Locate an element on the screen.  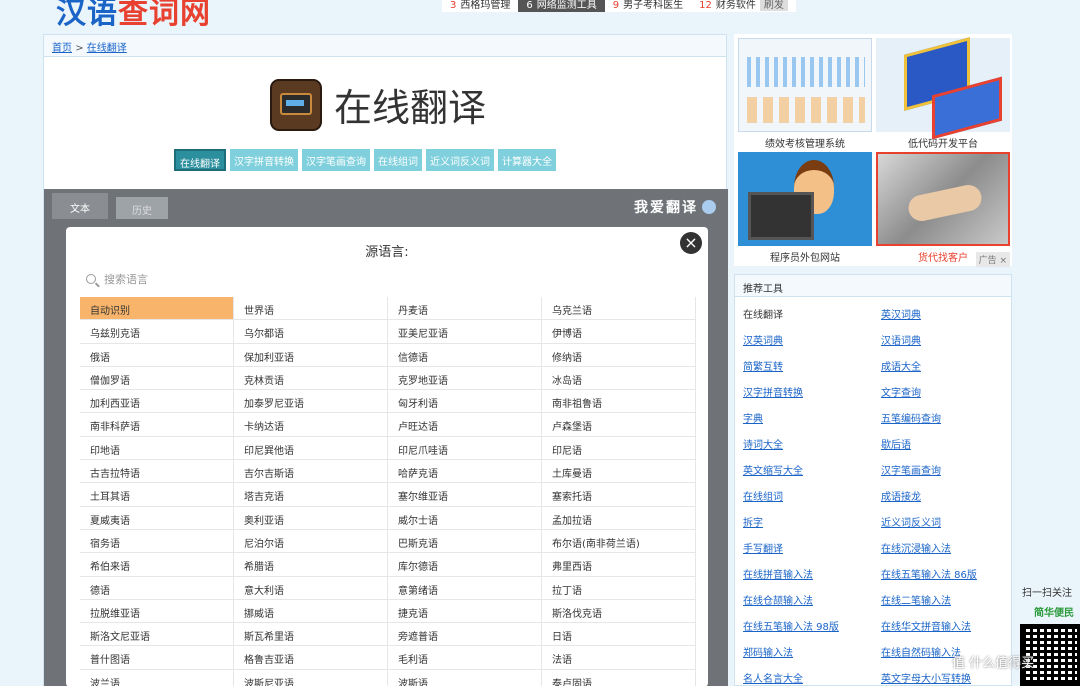
language-option: 加泰罗尼亚语 is located at coordinates (311, 402).